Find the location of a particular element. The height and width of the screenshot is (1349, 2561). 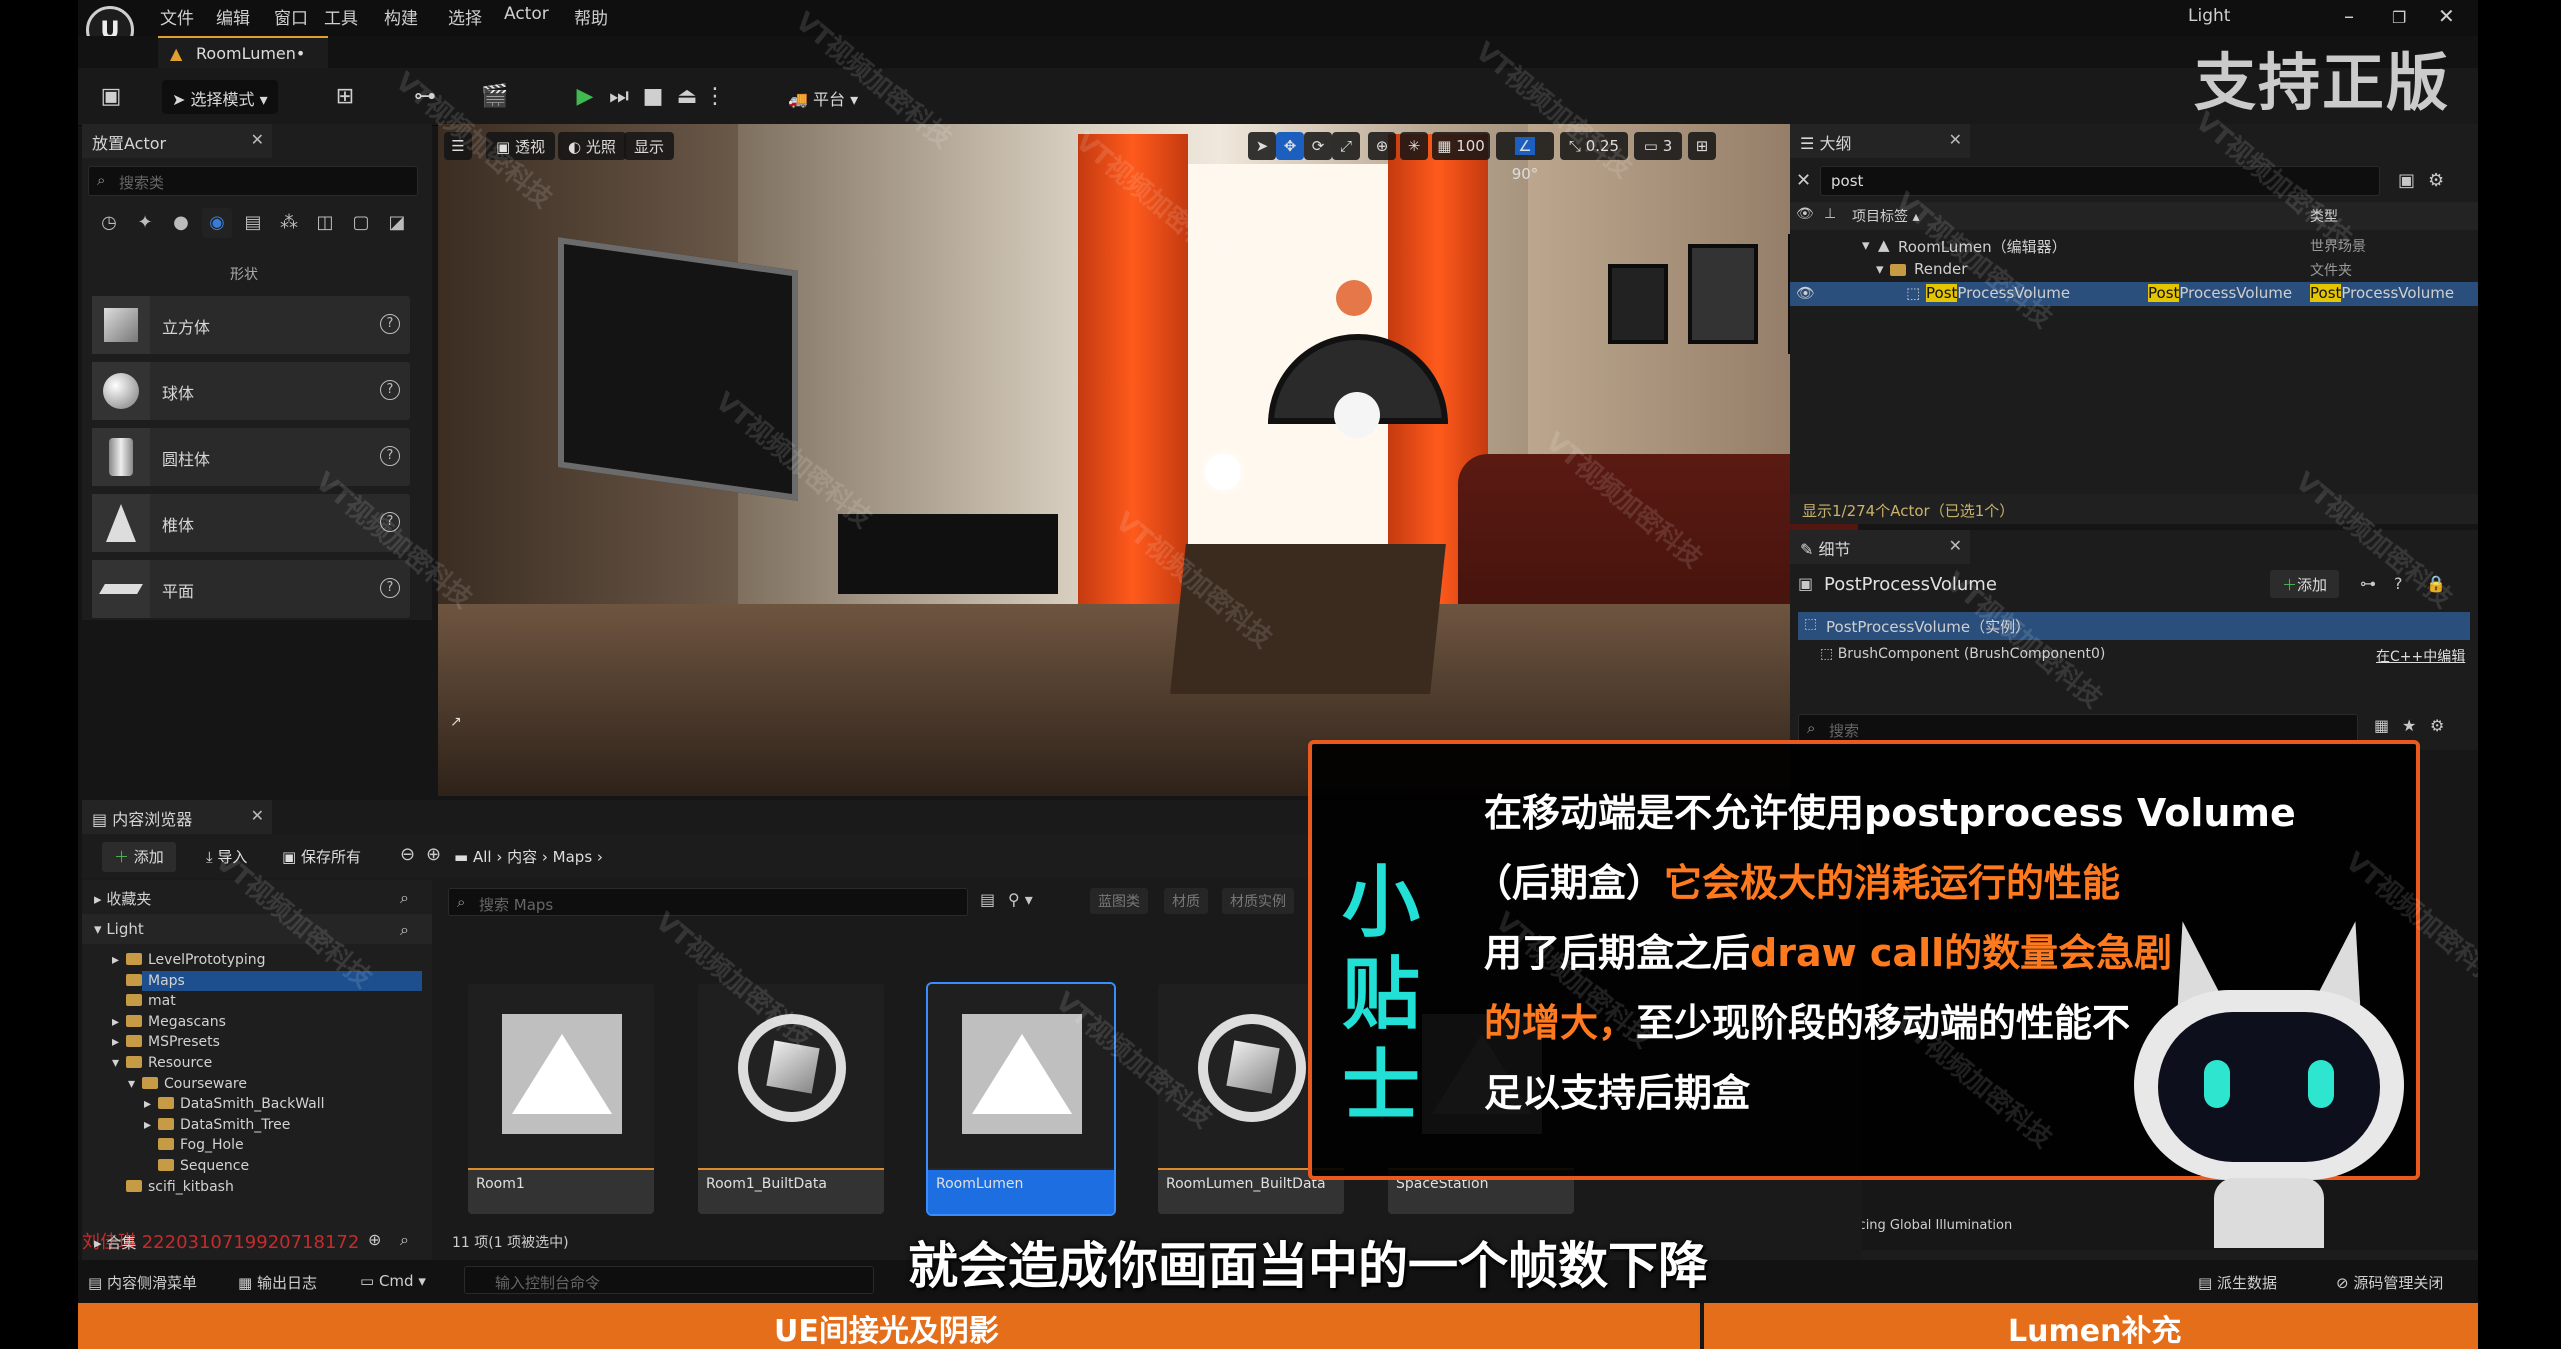

add-component-button: ＋添加 is located at coordinates (2305, 584).